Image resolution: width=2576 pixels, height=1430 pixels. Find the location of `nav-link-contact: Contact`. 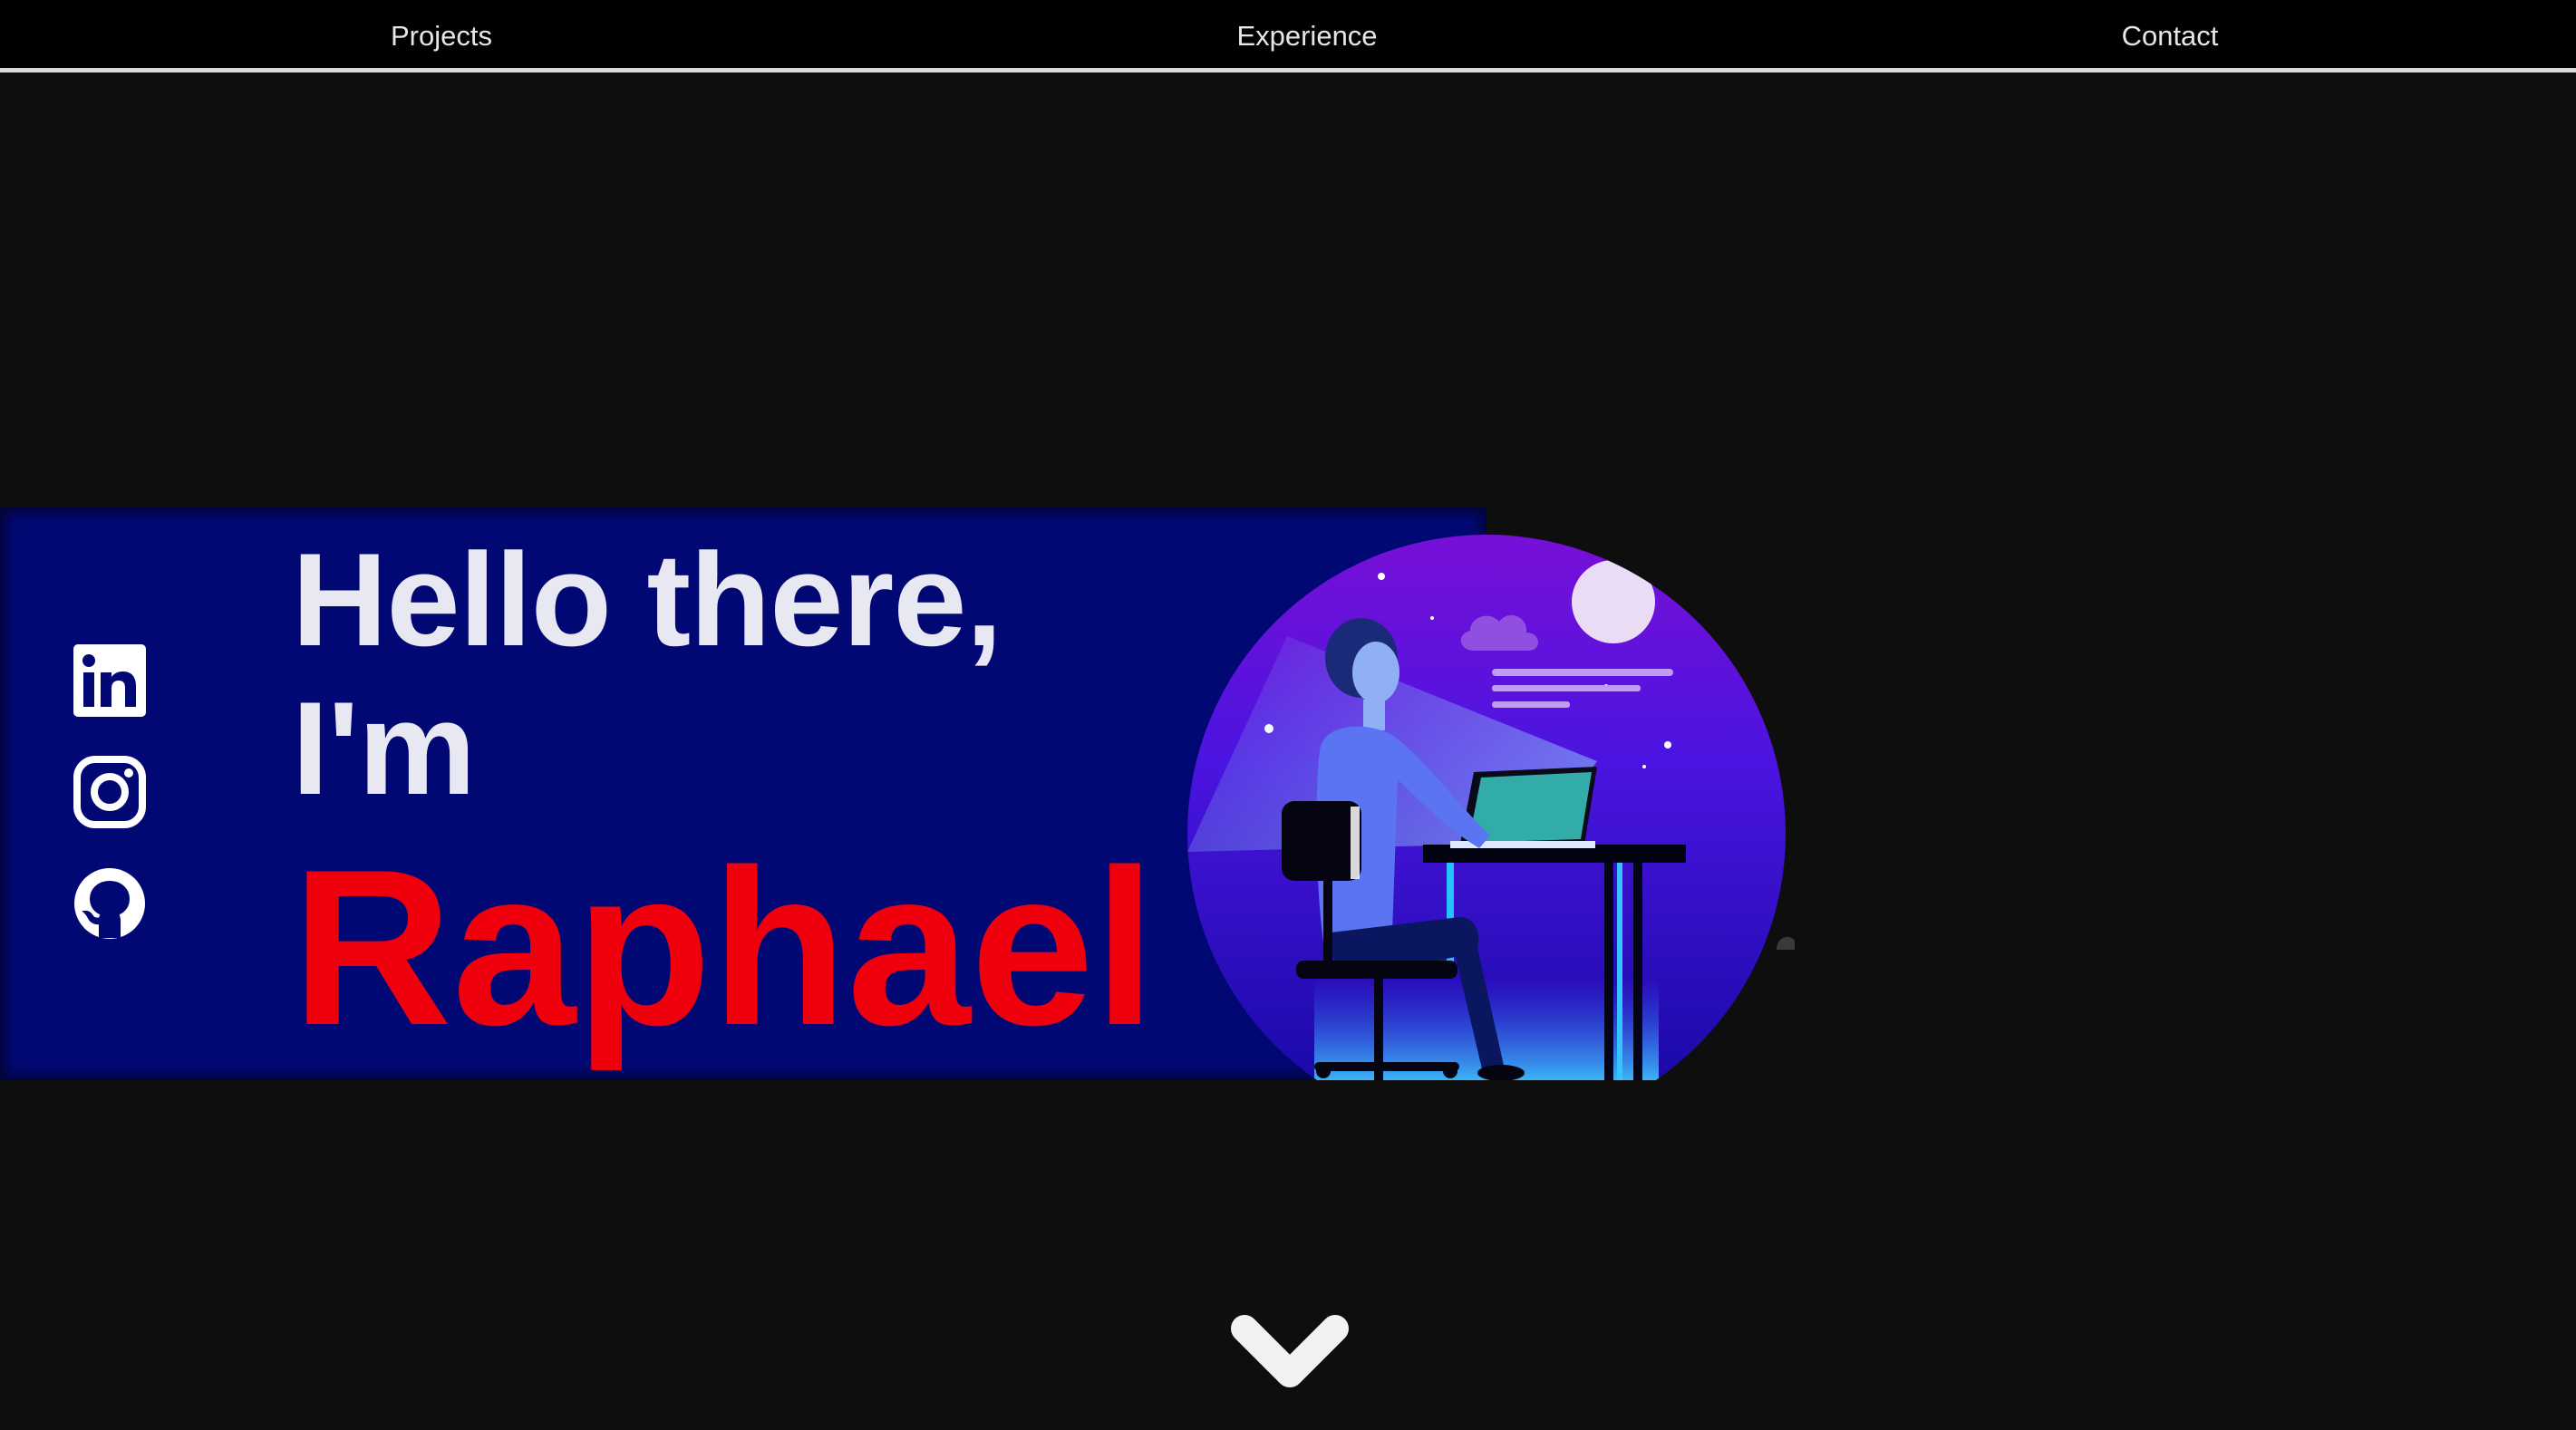

nav-link-contact: Contact is located at coordinates (2170, 36).